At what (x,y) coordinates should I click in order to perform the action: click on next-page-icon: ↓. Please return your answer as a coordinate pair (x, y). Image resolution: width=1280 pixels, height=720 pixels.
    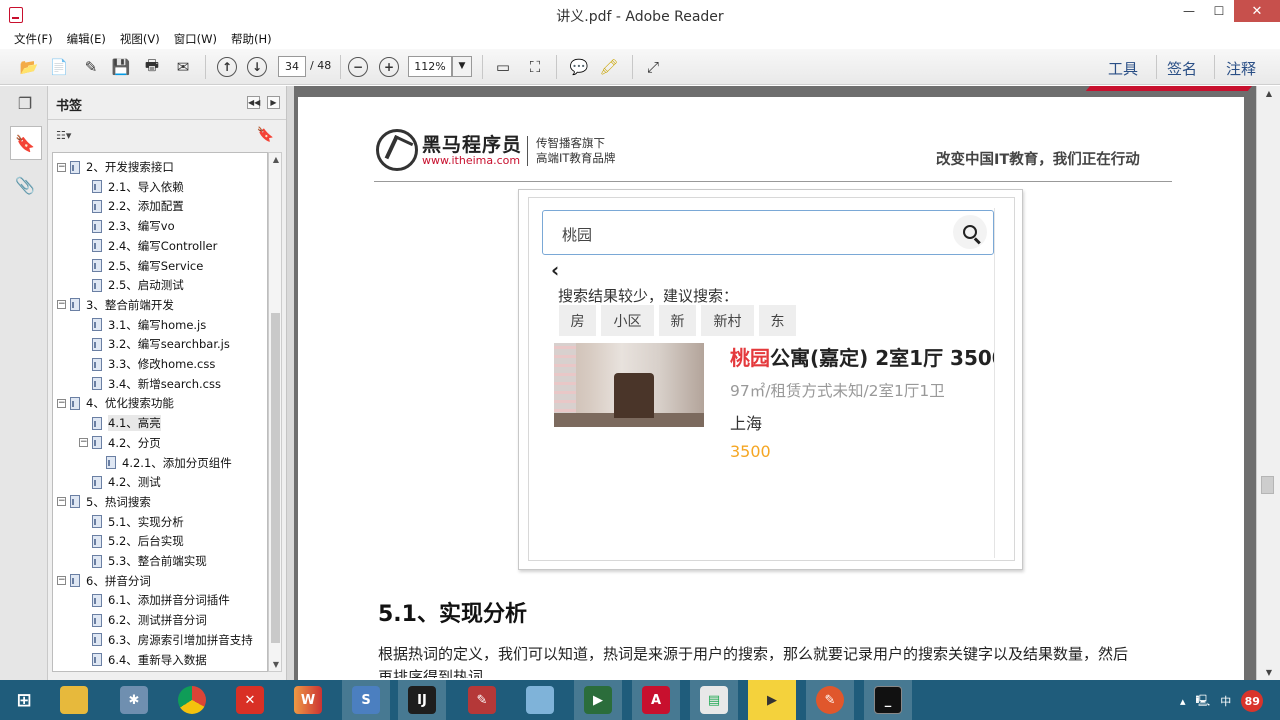
    Looking at the image, I should click on (257, 67).